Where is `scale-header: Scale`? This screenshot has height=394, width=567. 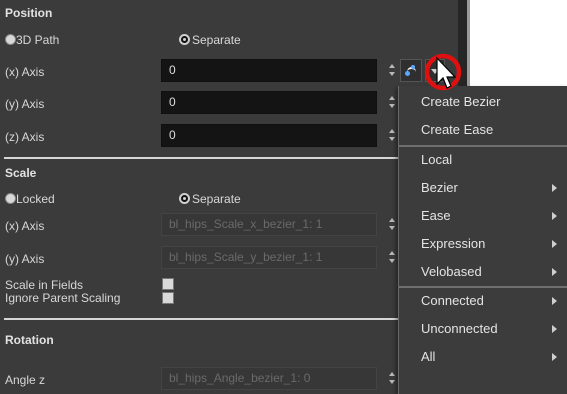
scale-header: Scale is located at coordinates (21, 173).